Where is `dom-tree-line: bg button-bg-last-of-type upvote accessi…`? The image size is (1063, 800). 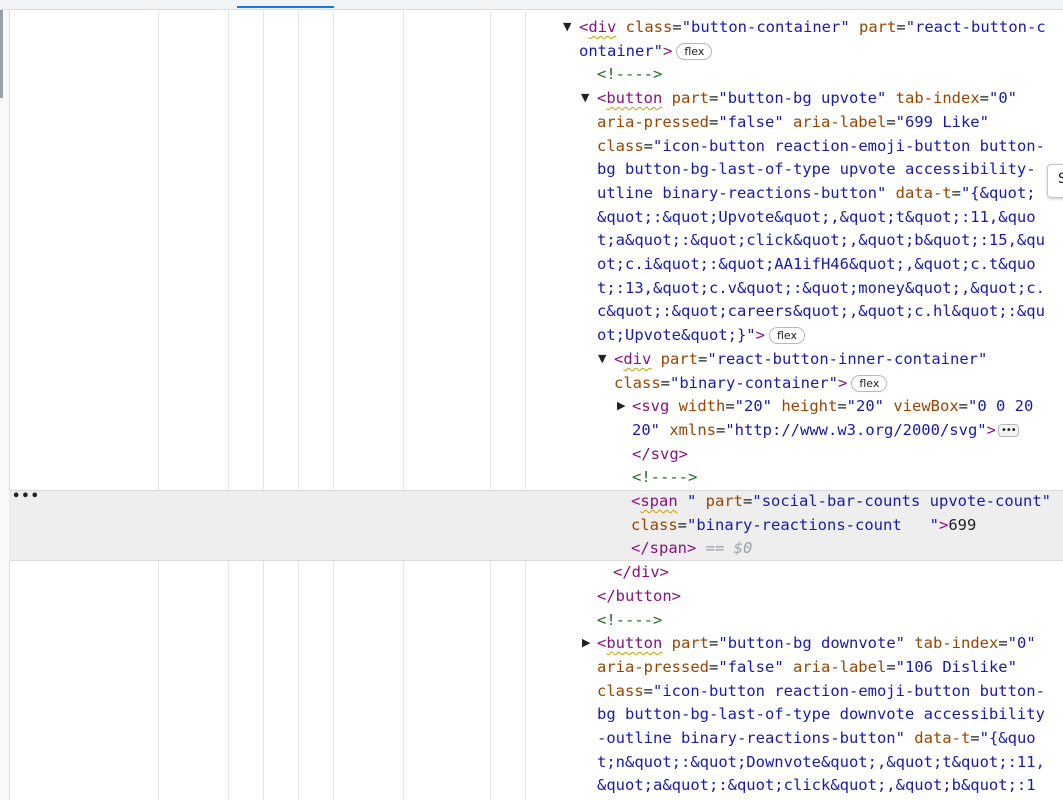 dom-tree-line: bg button-bg-last-of-type upvote accessi… is located at coordinates (816, 169).